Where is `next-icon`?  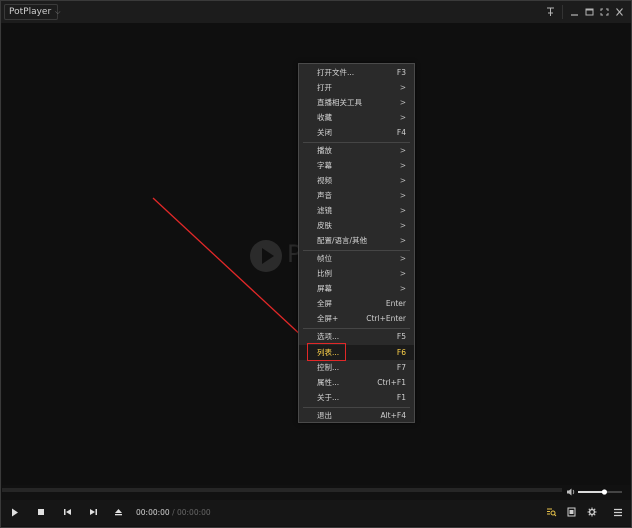 next-icon is located at coordinates (93, 512).